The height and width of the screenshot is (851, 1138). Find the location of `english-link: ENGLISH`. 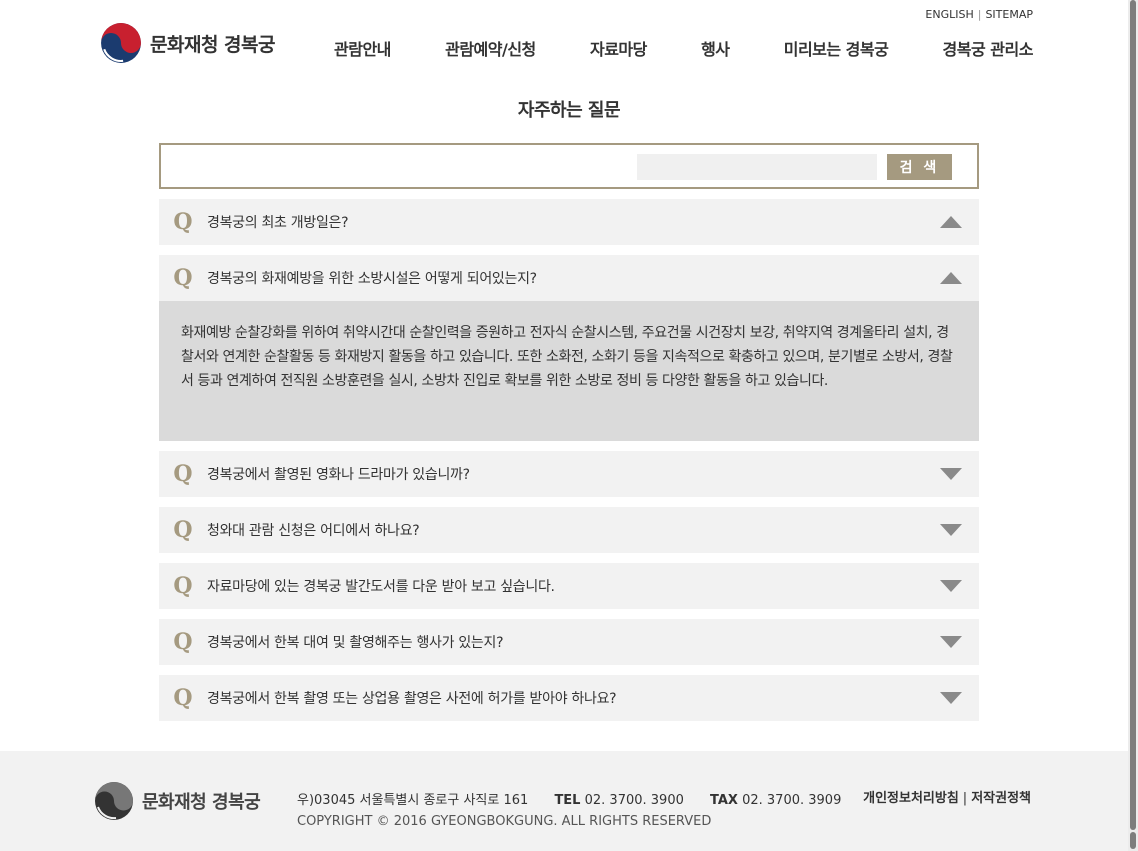

english-link: ENGLISH is located at coordinates (949, 14).